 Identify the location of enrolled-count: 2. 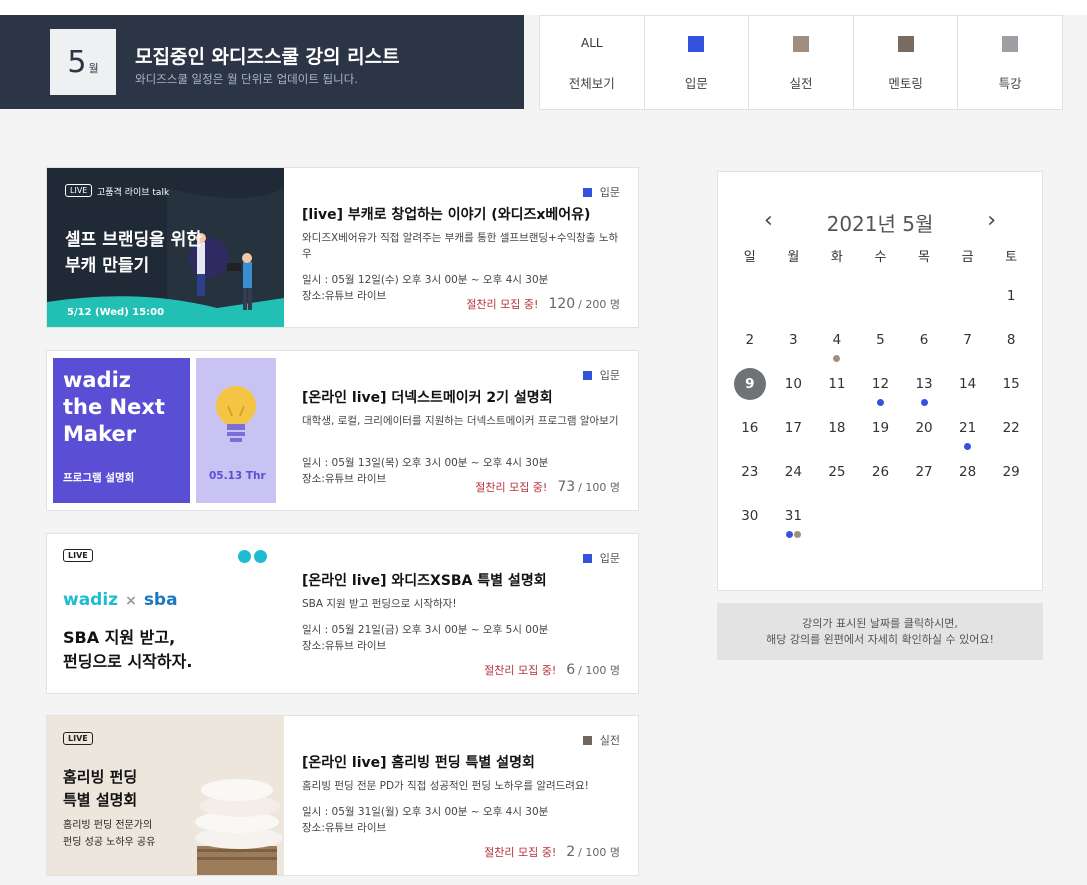
(571, 852).